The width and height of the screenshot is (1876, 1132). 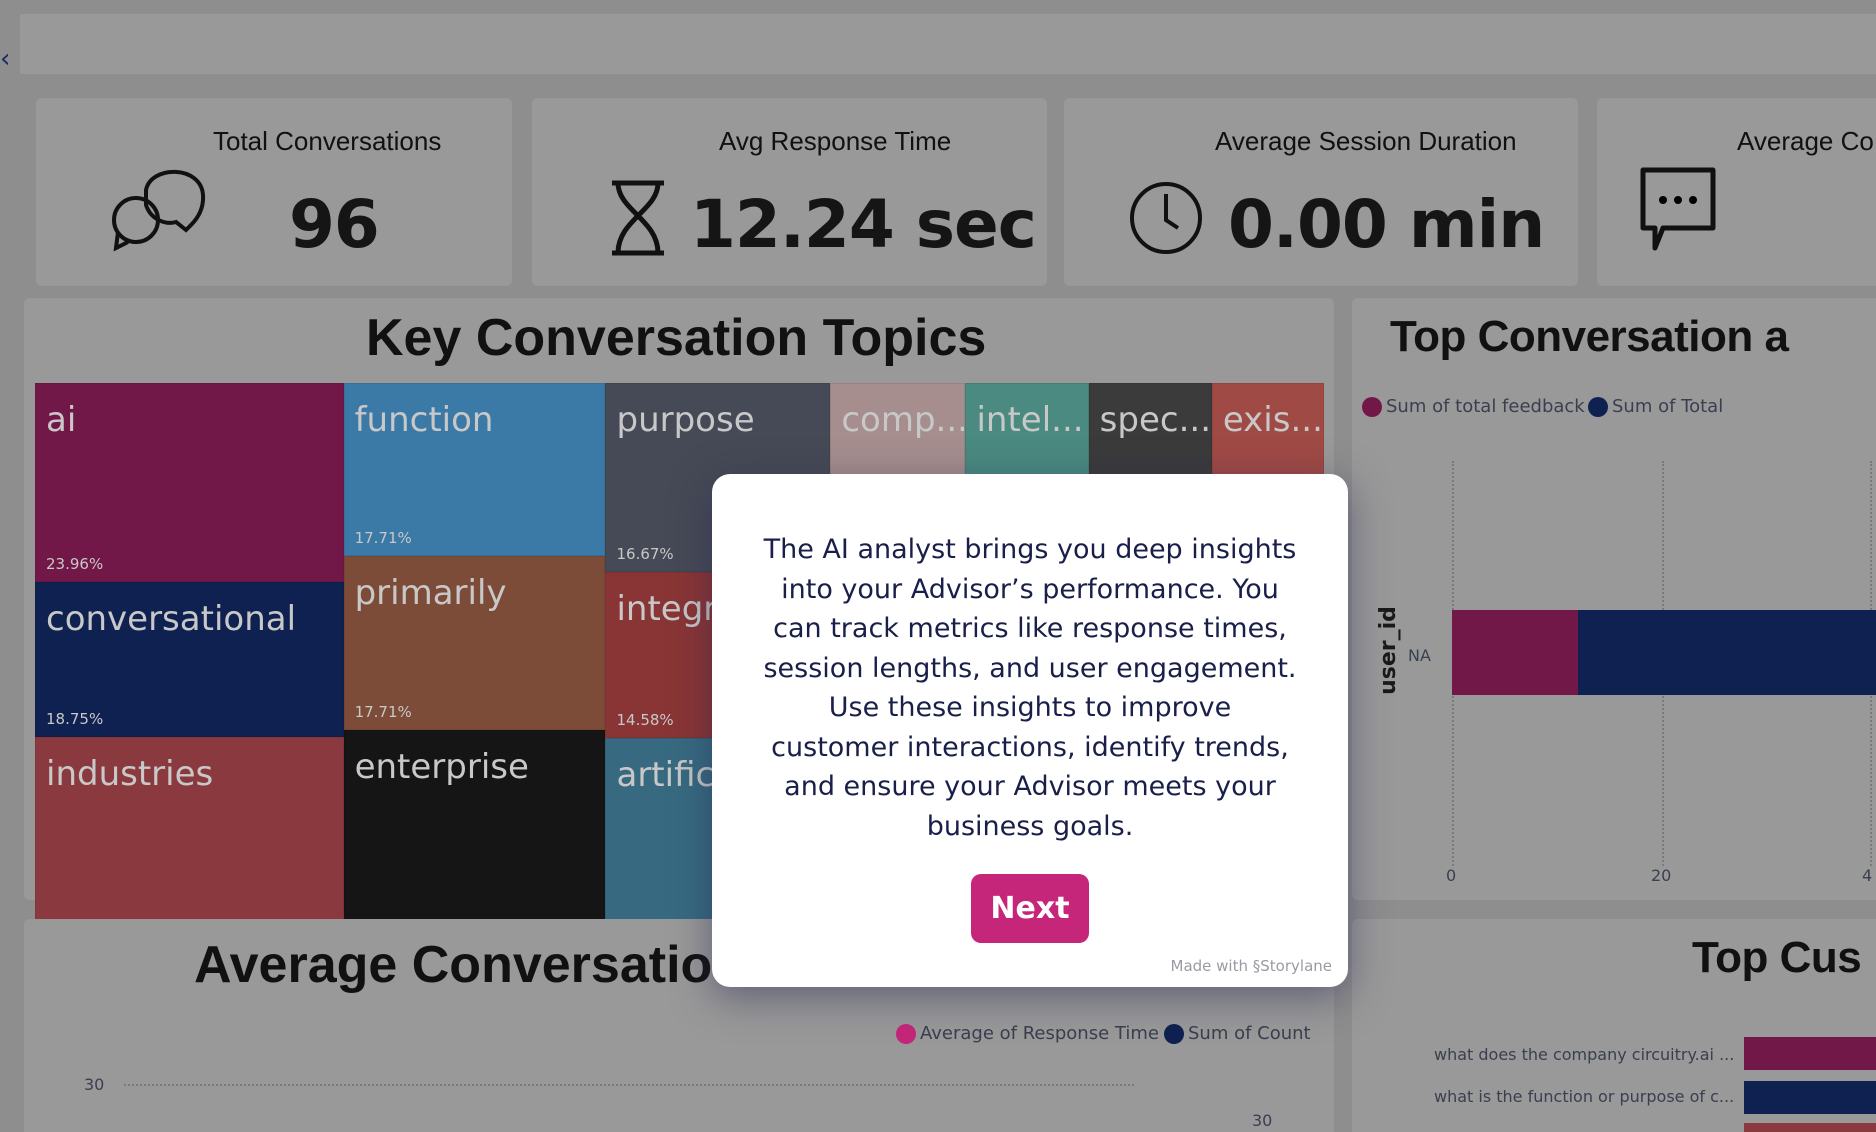 I want to click on made-with-label: Made with, so click(x=1209, y=966).